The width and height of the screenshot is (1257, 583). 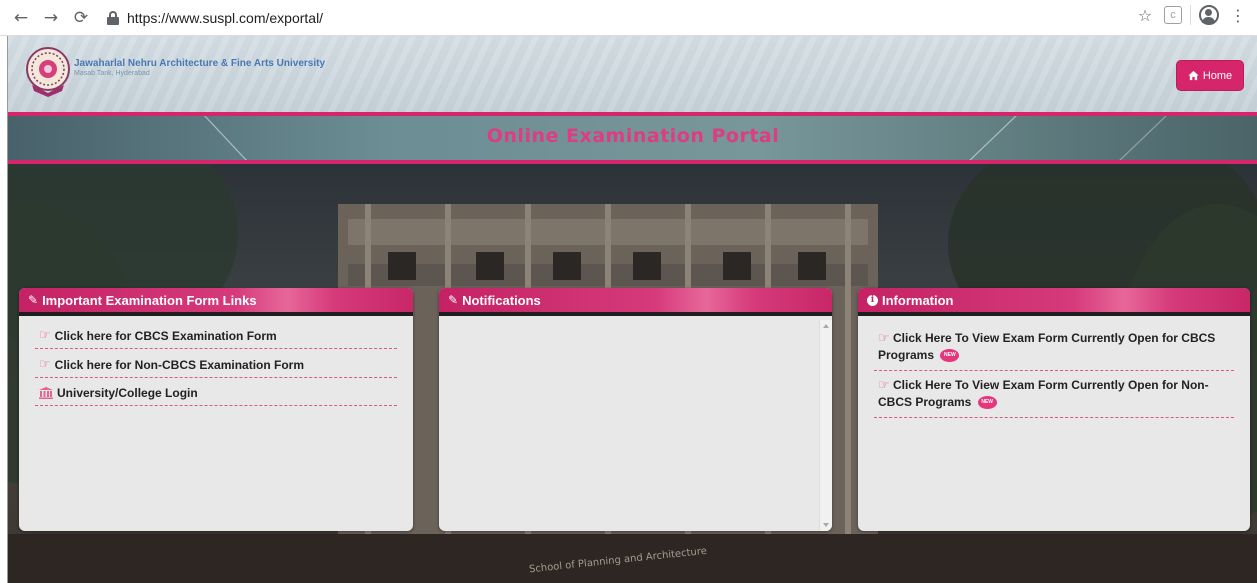 What do you see at coordinates (501, 300) in the screenshot?
I see `notifications-title: Notifications` at bounding box center [501, 300].